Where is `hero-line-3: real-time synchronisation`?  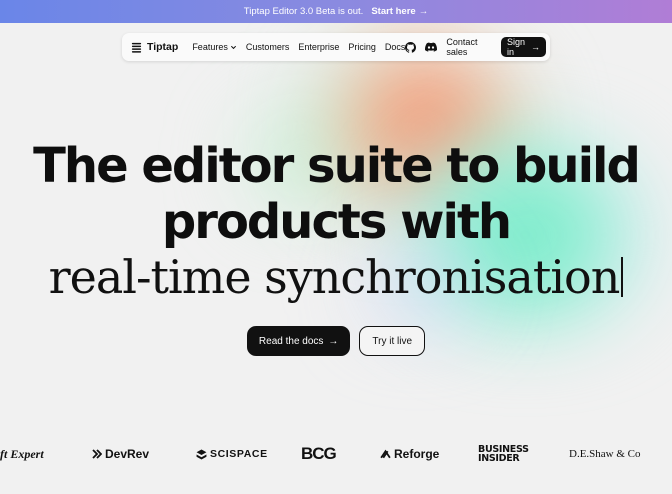 hero-line-3: real-time synchronisation is located at coordinates (336, 277).